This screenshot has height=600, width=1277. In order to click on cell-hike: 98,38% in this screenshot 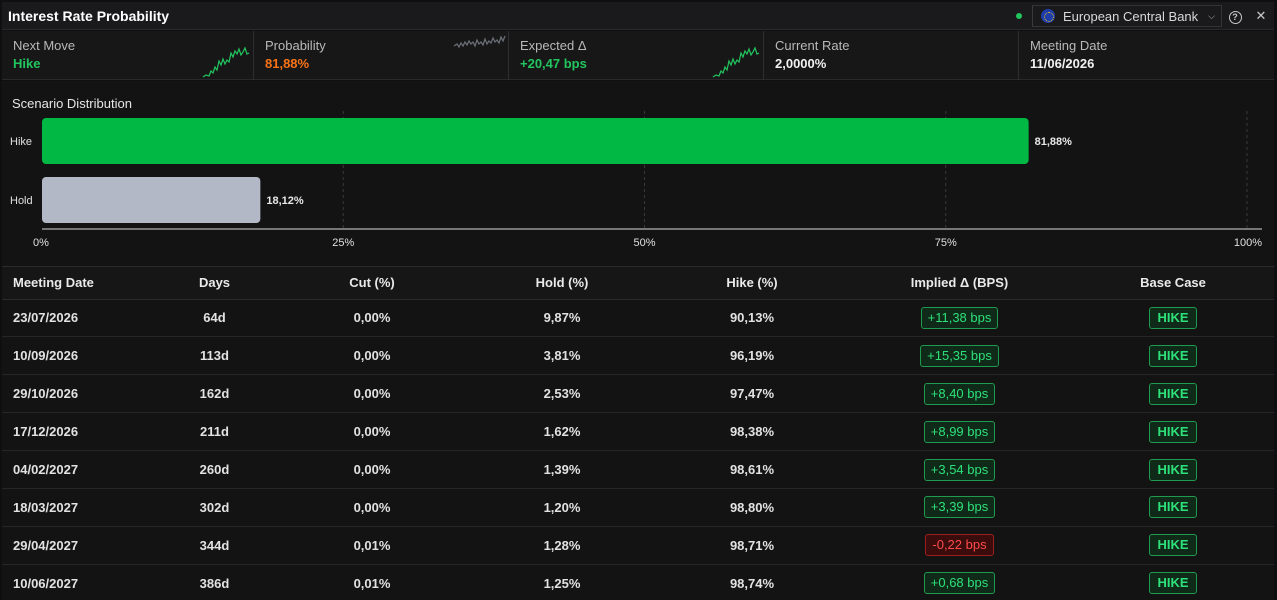, I will do `click(752, 432)`.